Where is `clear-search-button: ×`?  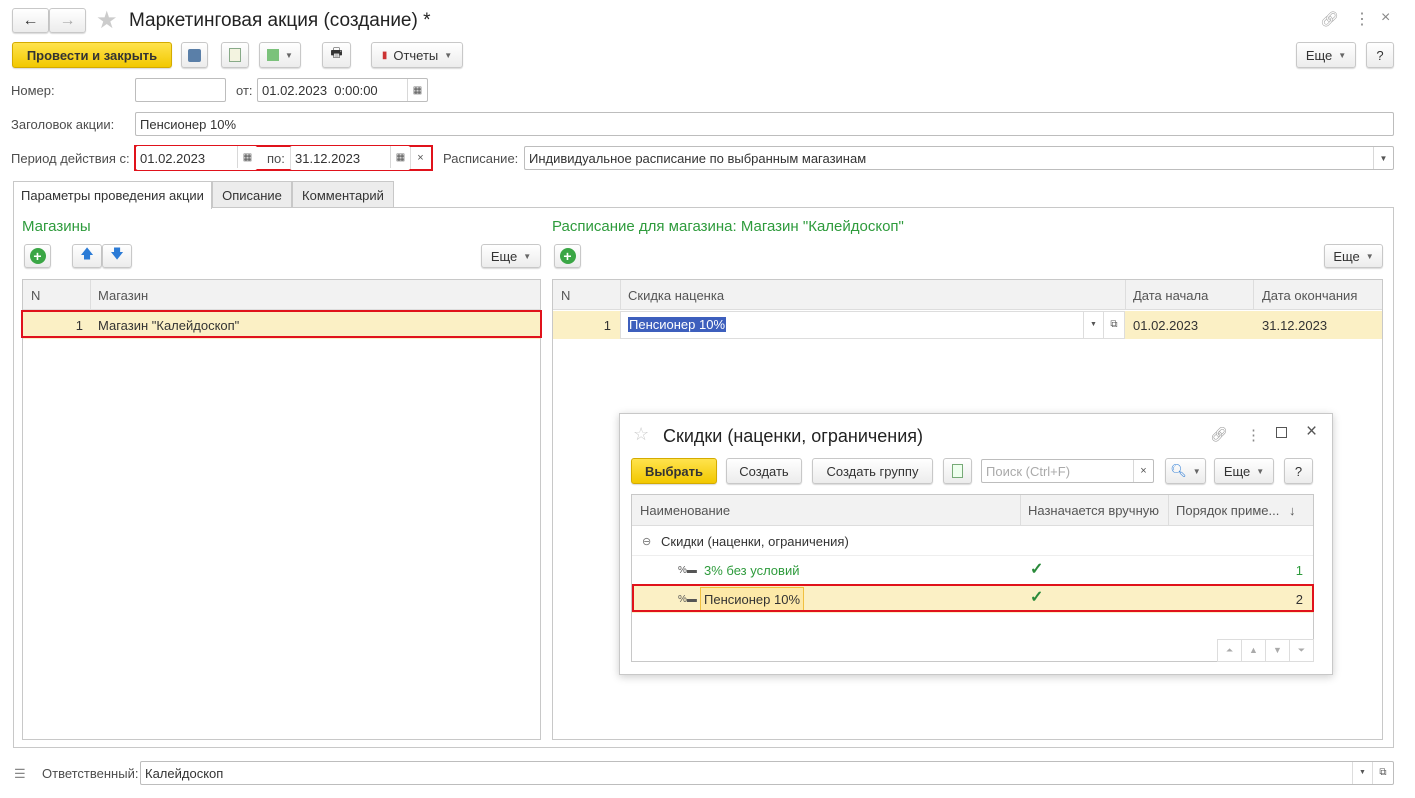
clear-search-button: × is located at coordinates (1143, 471).